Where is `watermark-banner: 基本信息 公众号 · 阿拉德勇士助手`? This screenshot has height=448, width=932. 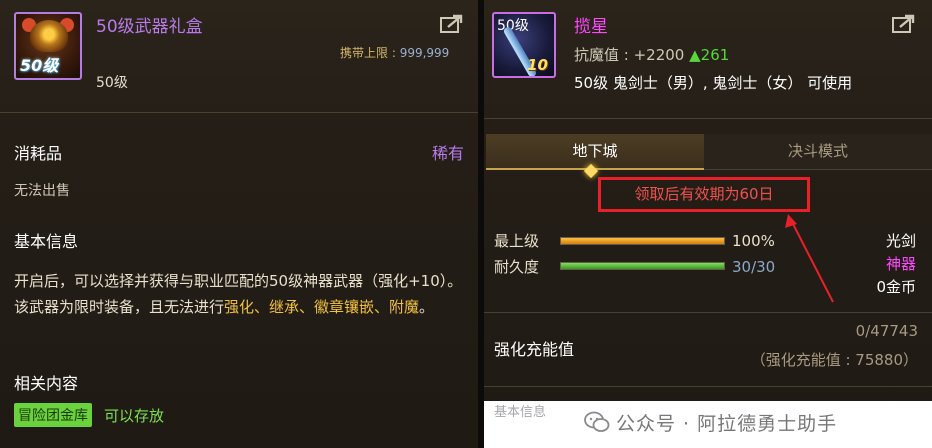 watermark-banner: 基本信息 公众号 · 阿拉德勇士助手 is located at coordinates (708, 424).